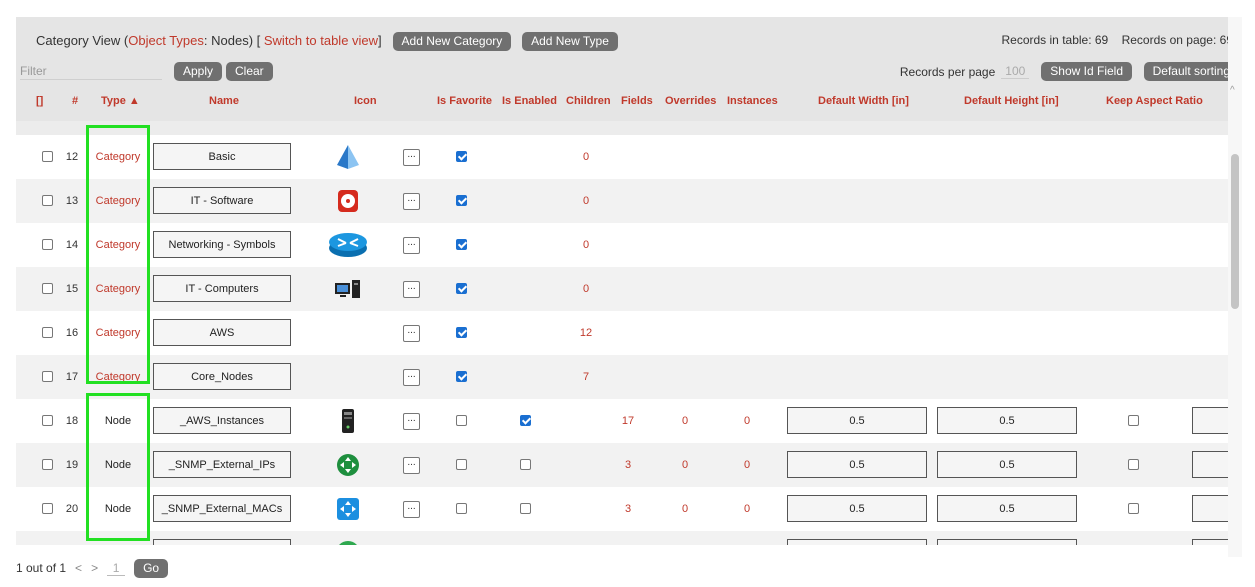  I want to click on overrides-column-header: Overrides, so click(690, 101).